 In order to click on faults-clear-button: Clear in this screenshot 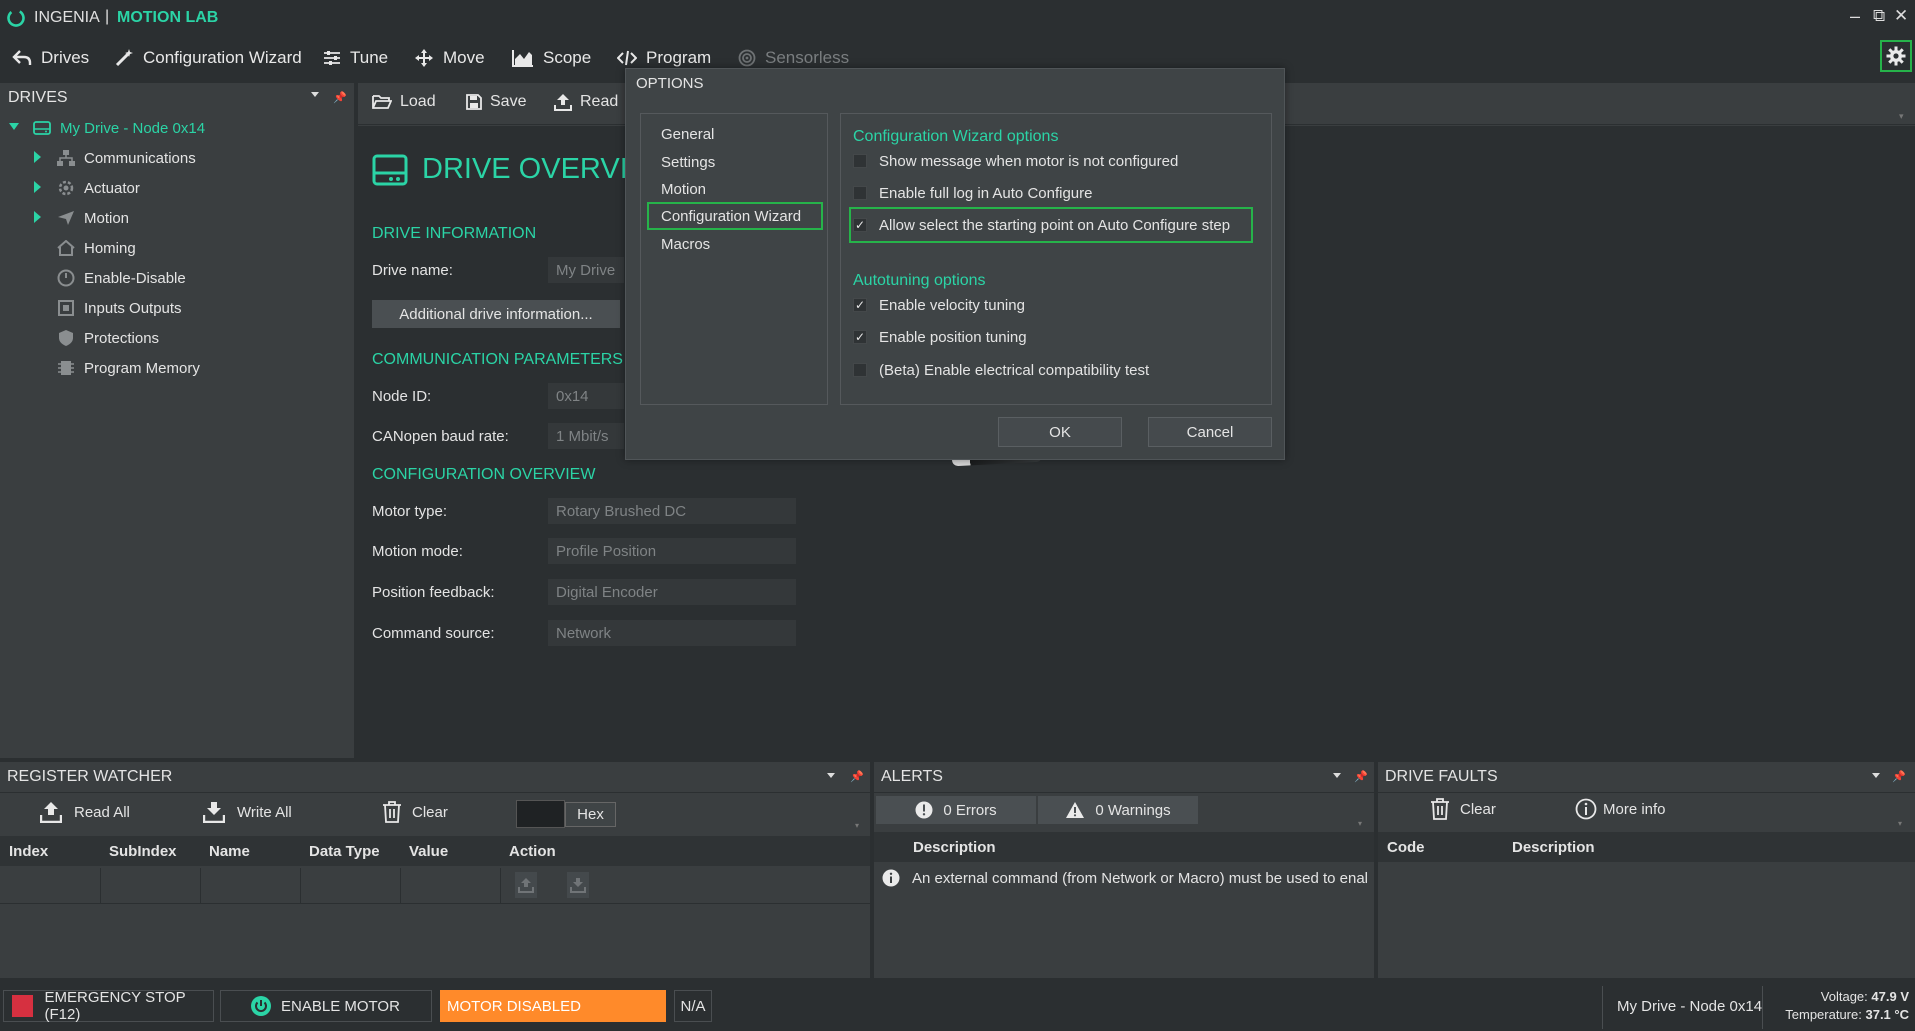, I will do `click(1463, 809)`.